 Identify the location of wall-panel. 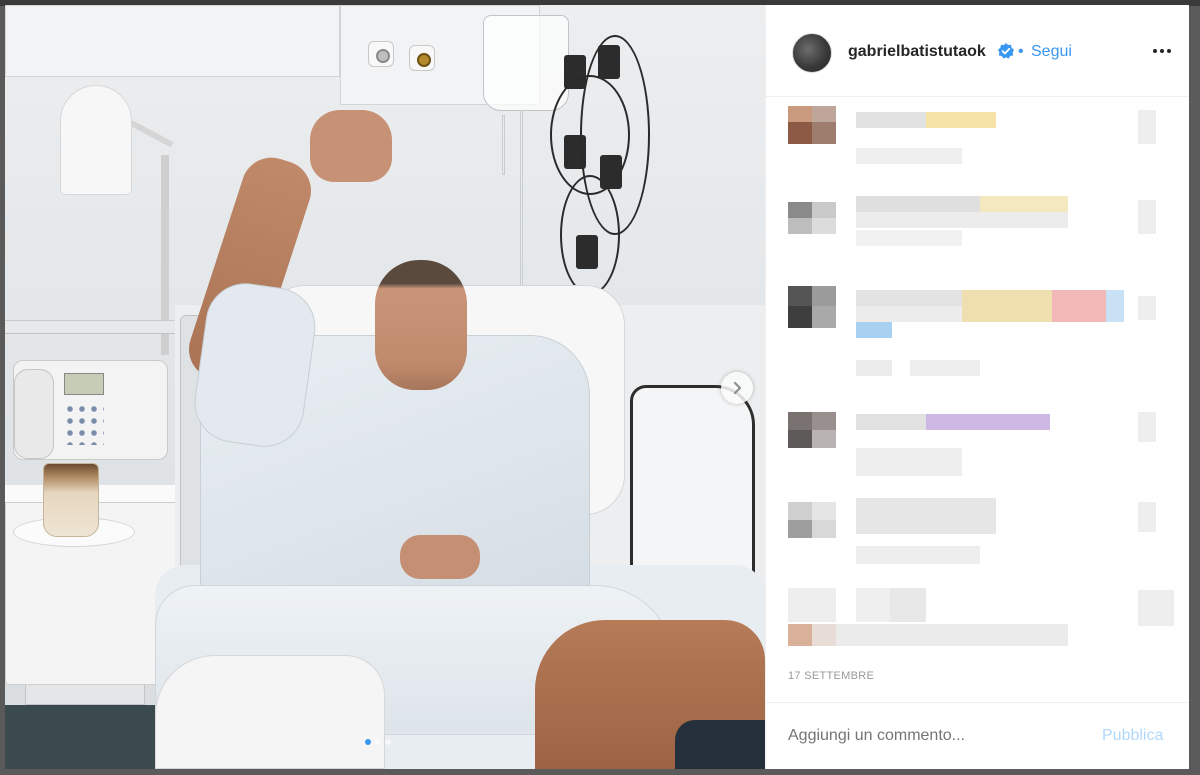
(172, 41).